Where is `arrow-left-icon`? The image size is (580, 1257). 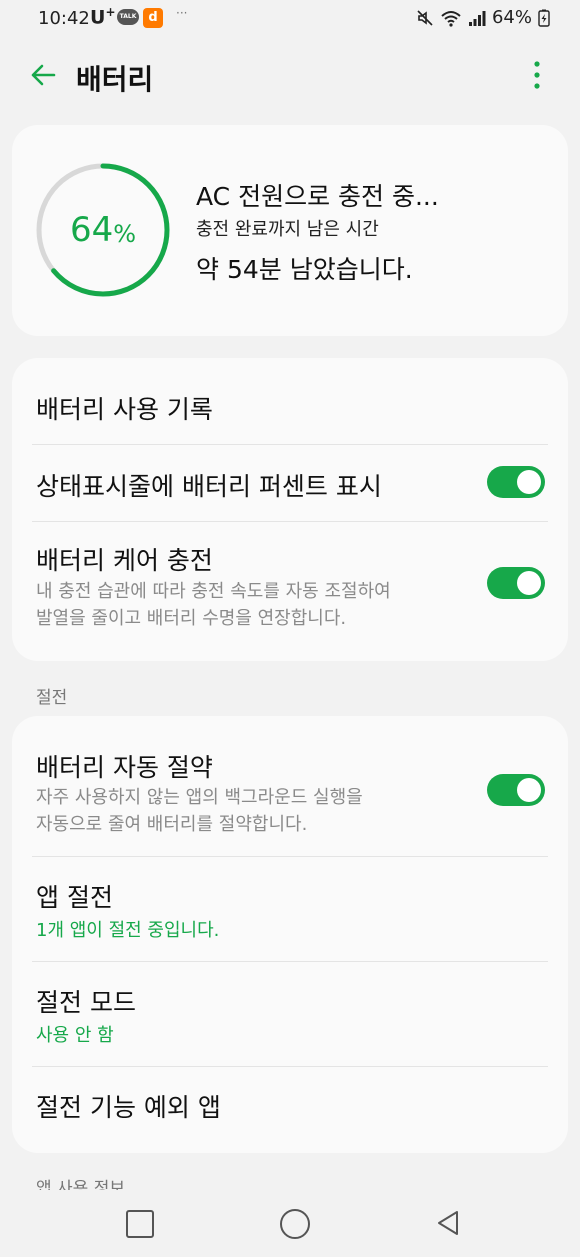 arrow-left-icon is located at coordinates (43, 75).